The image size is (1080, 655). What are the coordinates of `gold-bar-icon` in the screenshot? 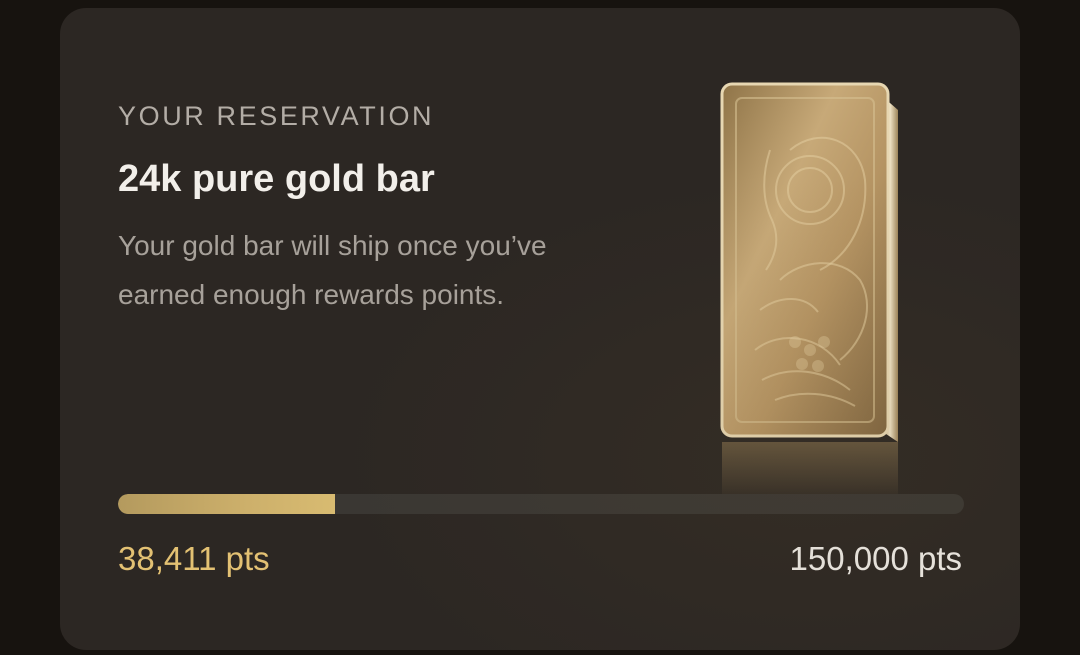 It's located at (809, 292).